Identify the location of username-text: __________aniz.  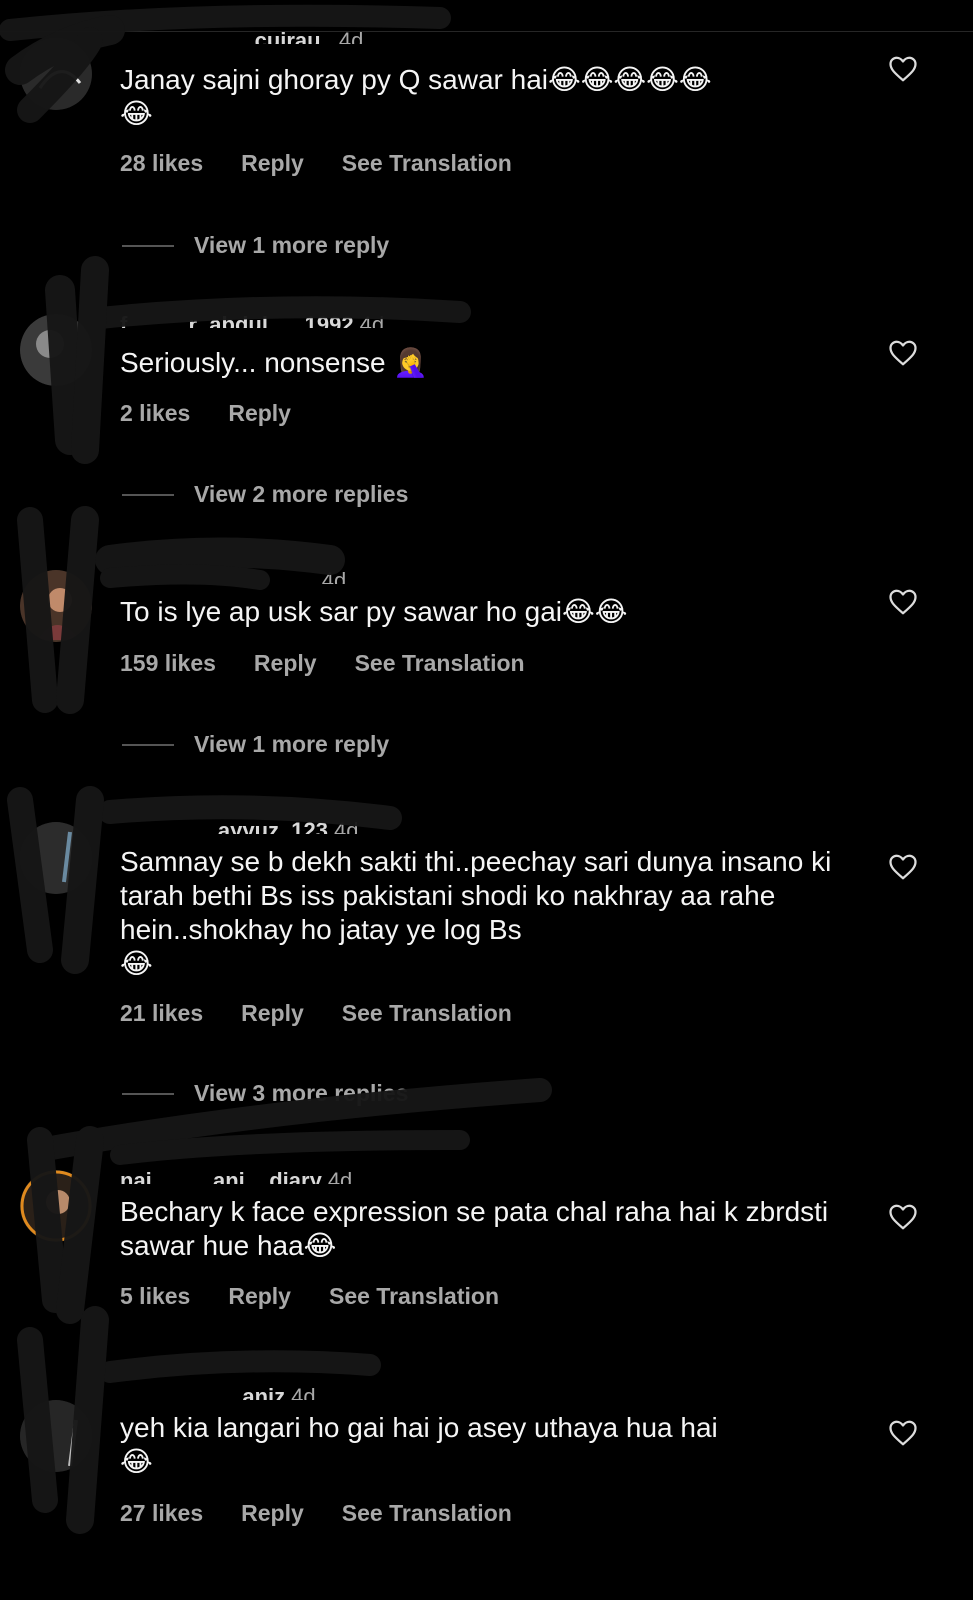
(202, 1392).